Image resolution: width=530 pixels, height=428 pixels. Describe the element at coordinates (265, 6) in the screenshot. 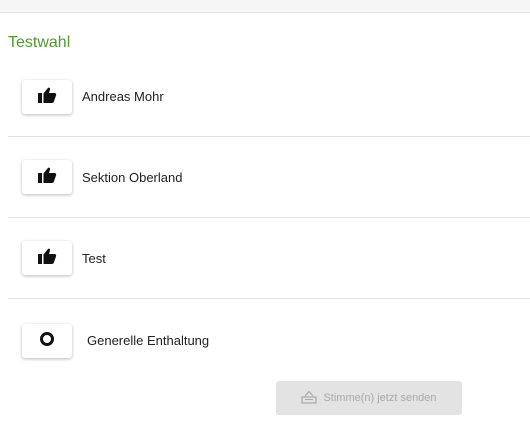

I see `top-strip` at that location.